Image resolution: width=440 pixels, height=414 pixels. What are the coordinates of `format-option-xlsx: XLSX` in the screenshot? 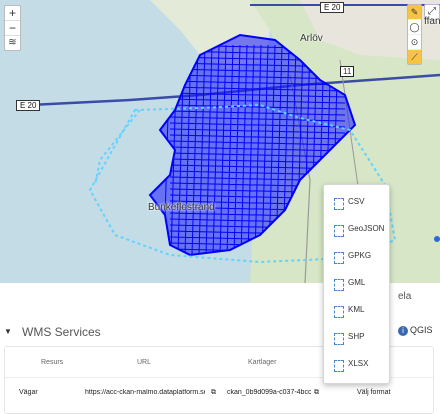 It's located at (356, 365).